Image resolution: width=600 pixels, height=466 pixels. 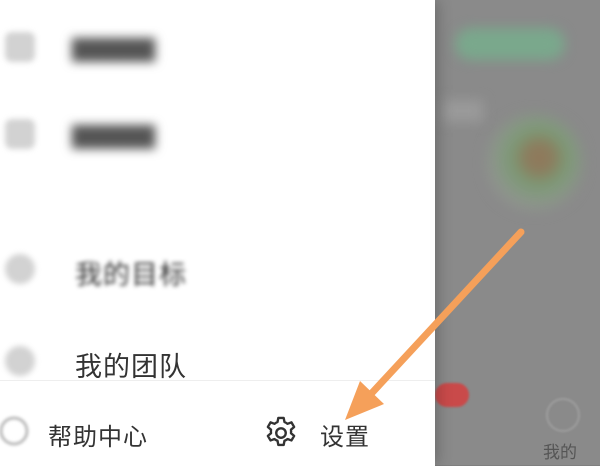 I want to click on blurred-text, so click(x=463, y=111).